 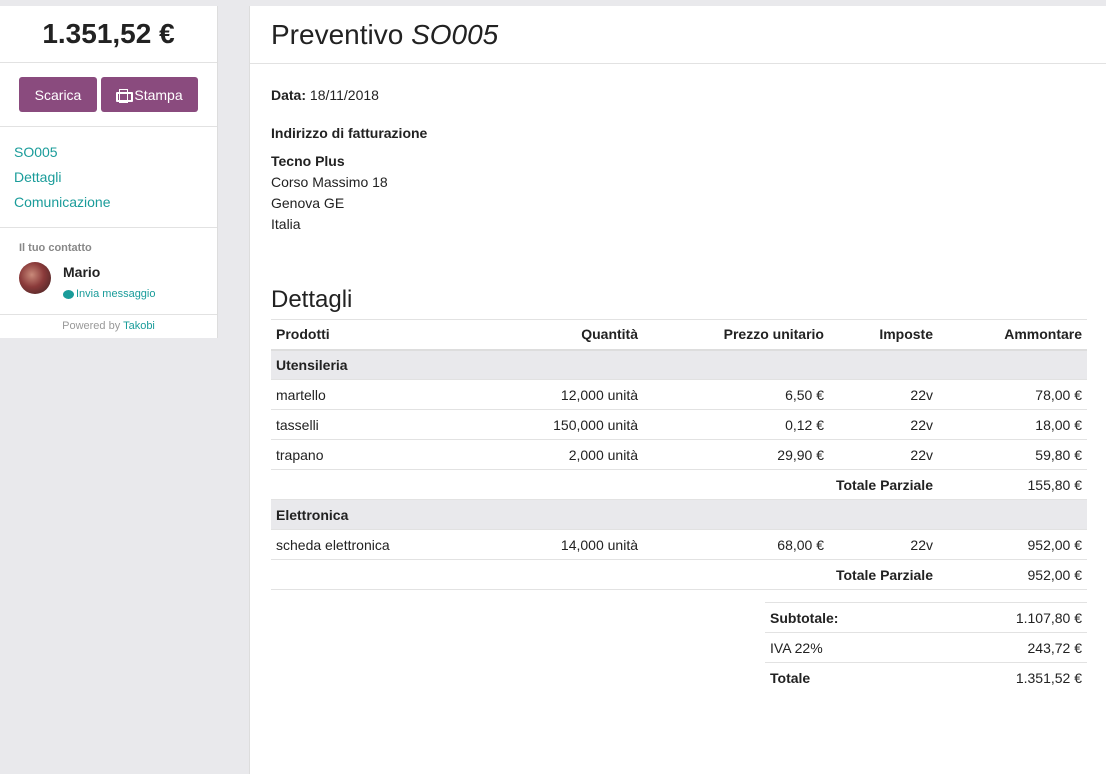 I want to click on totals-row: Totale 1.351,52 €, so click(x=926, y=678).